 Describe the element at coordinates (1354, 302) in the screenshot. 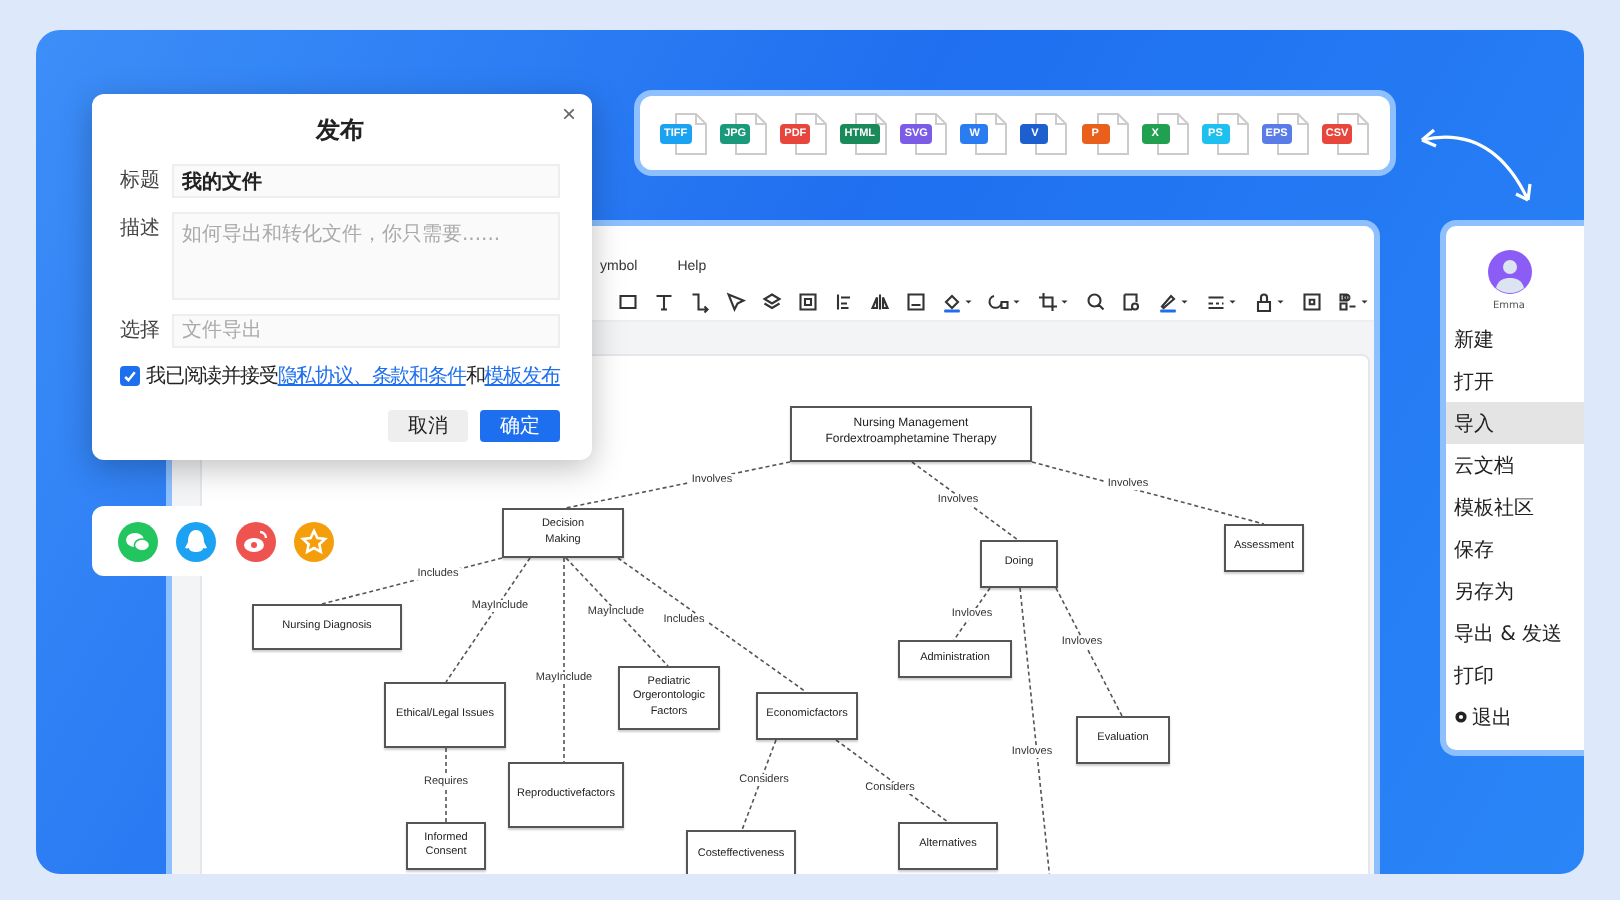

I see `more-tools-icon` at that location.